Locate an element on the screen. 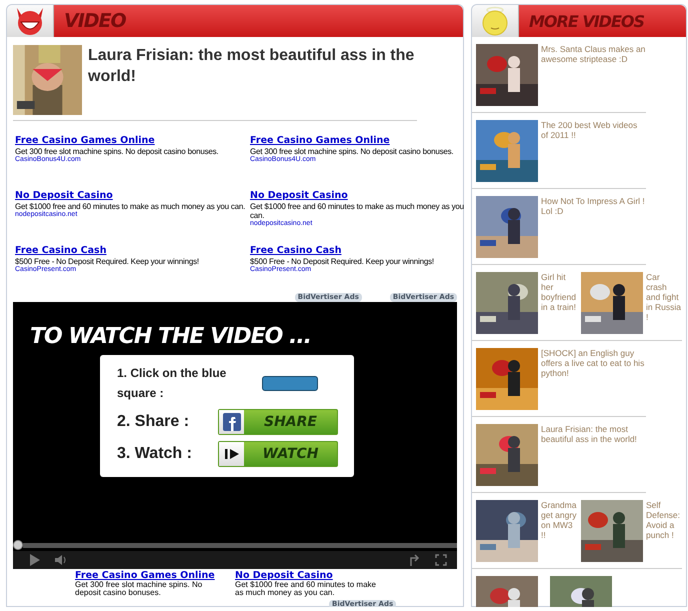 The height and width of the screenshot is (611, 688). step-label: 1. Click on the blue square : is located at coordinates (172, 383).